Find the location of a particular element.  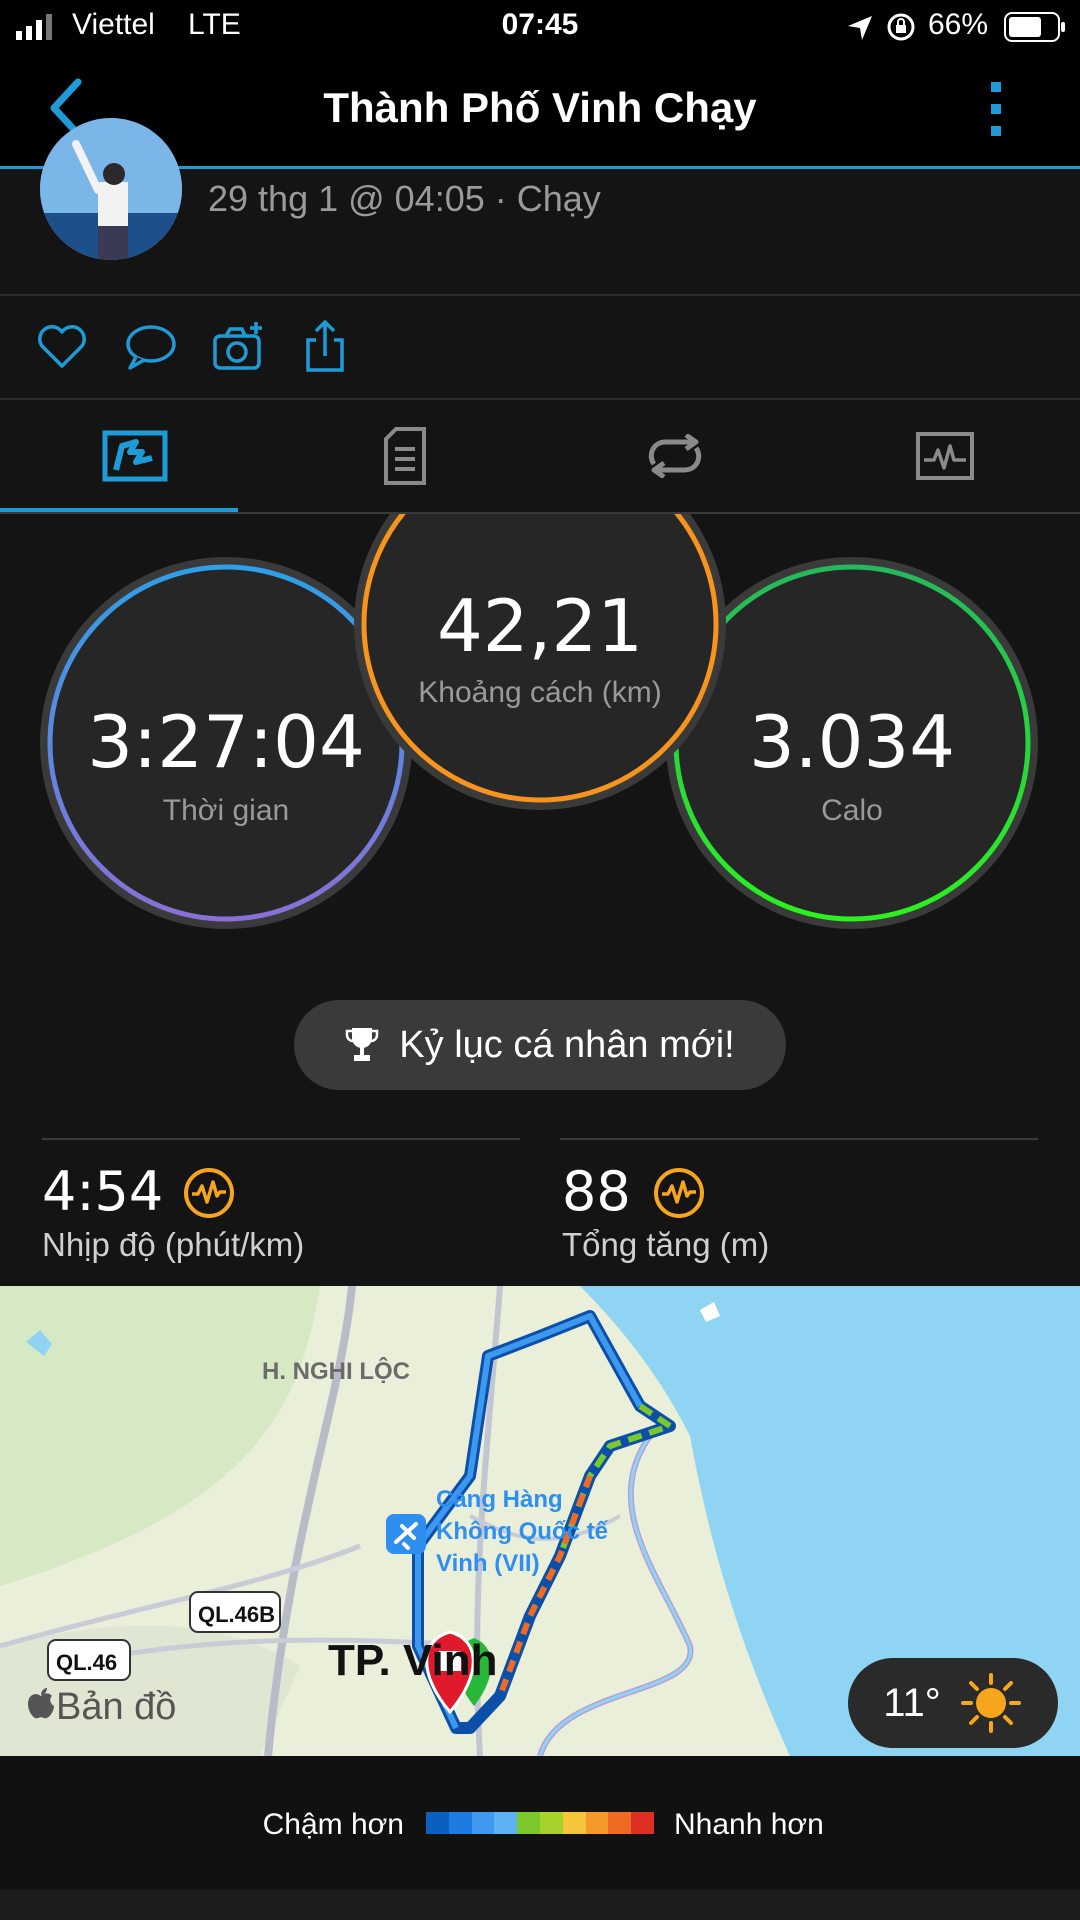

add-photo-button is located at coordinates (238, 348).